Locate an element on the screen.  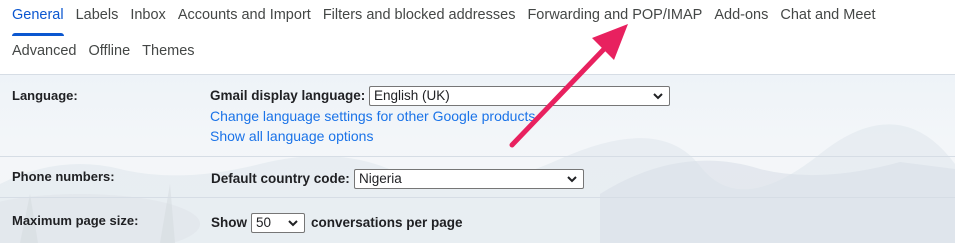
page-size-select: 50 is located at coordinates (278, 223).